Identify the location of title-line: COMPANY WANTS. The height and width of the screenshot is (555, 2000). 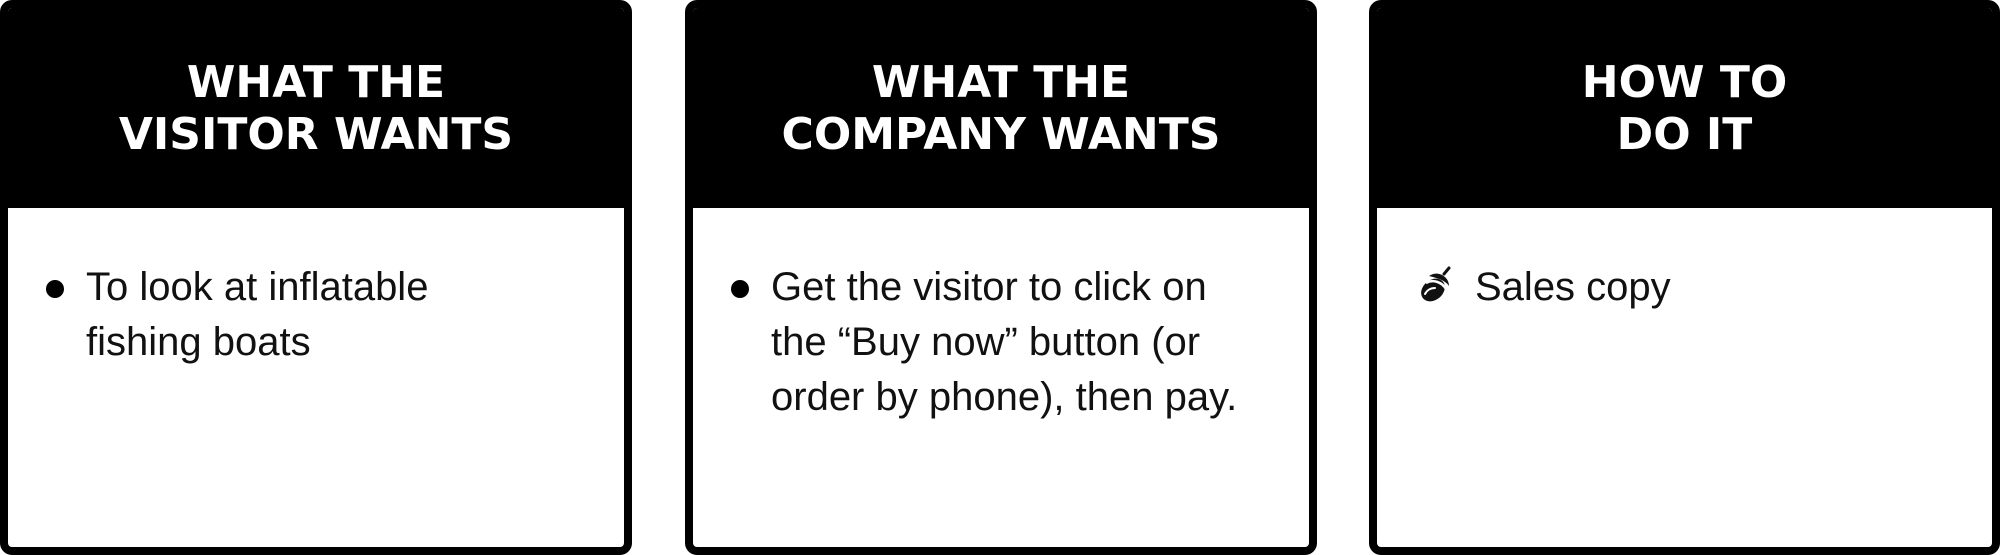
(1001, 134).